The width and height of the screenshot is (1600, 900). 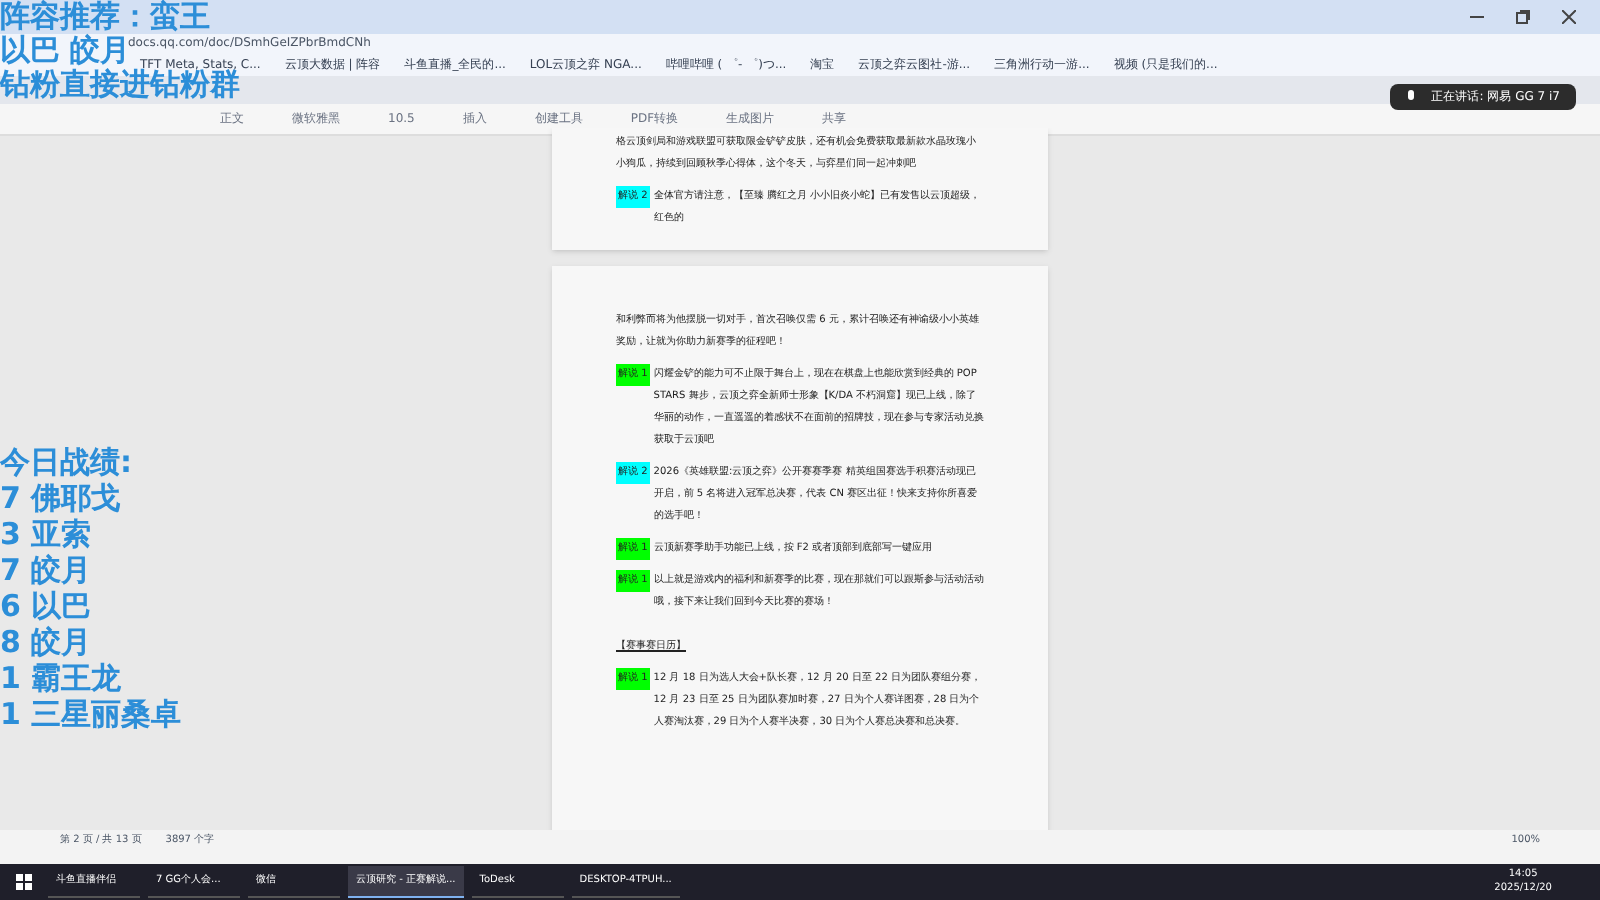 I want to click on match-record: 8 皎月, so click(x=46, y=642).